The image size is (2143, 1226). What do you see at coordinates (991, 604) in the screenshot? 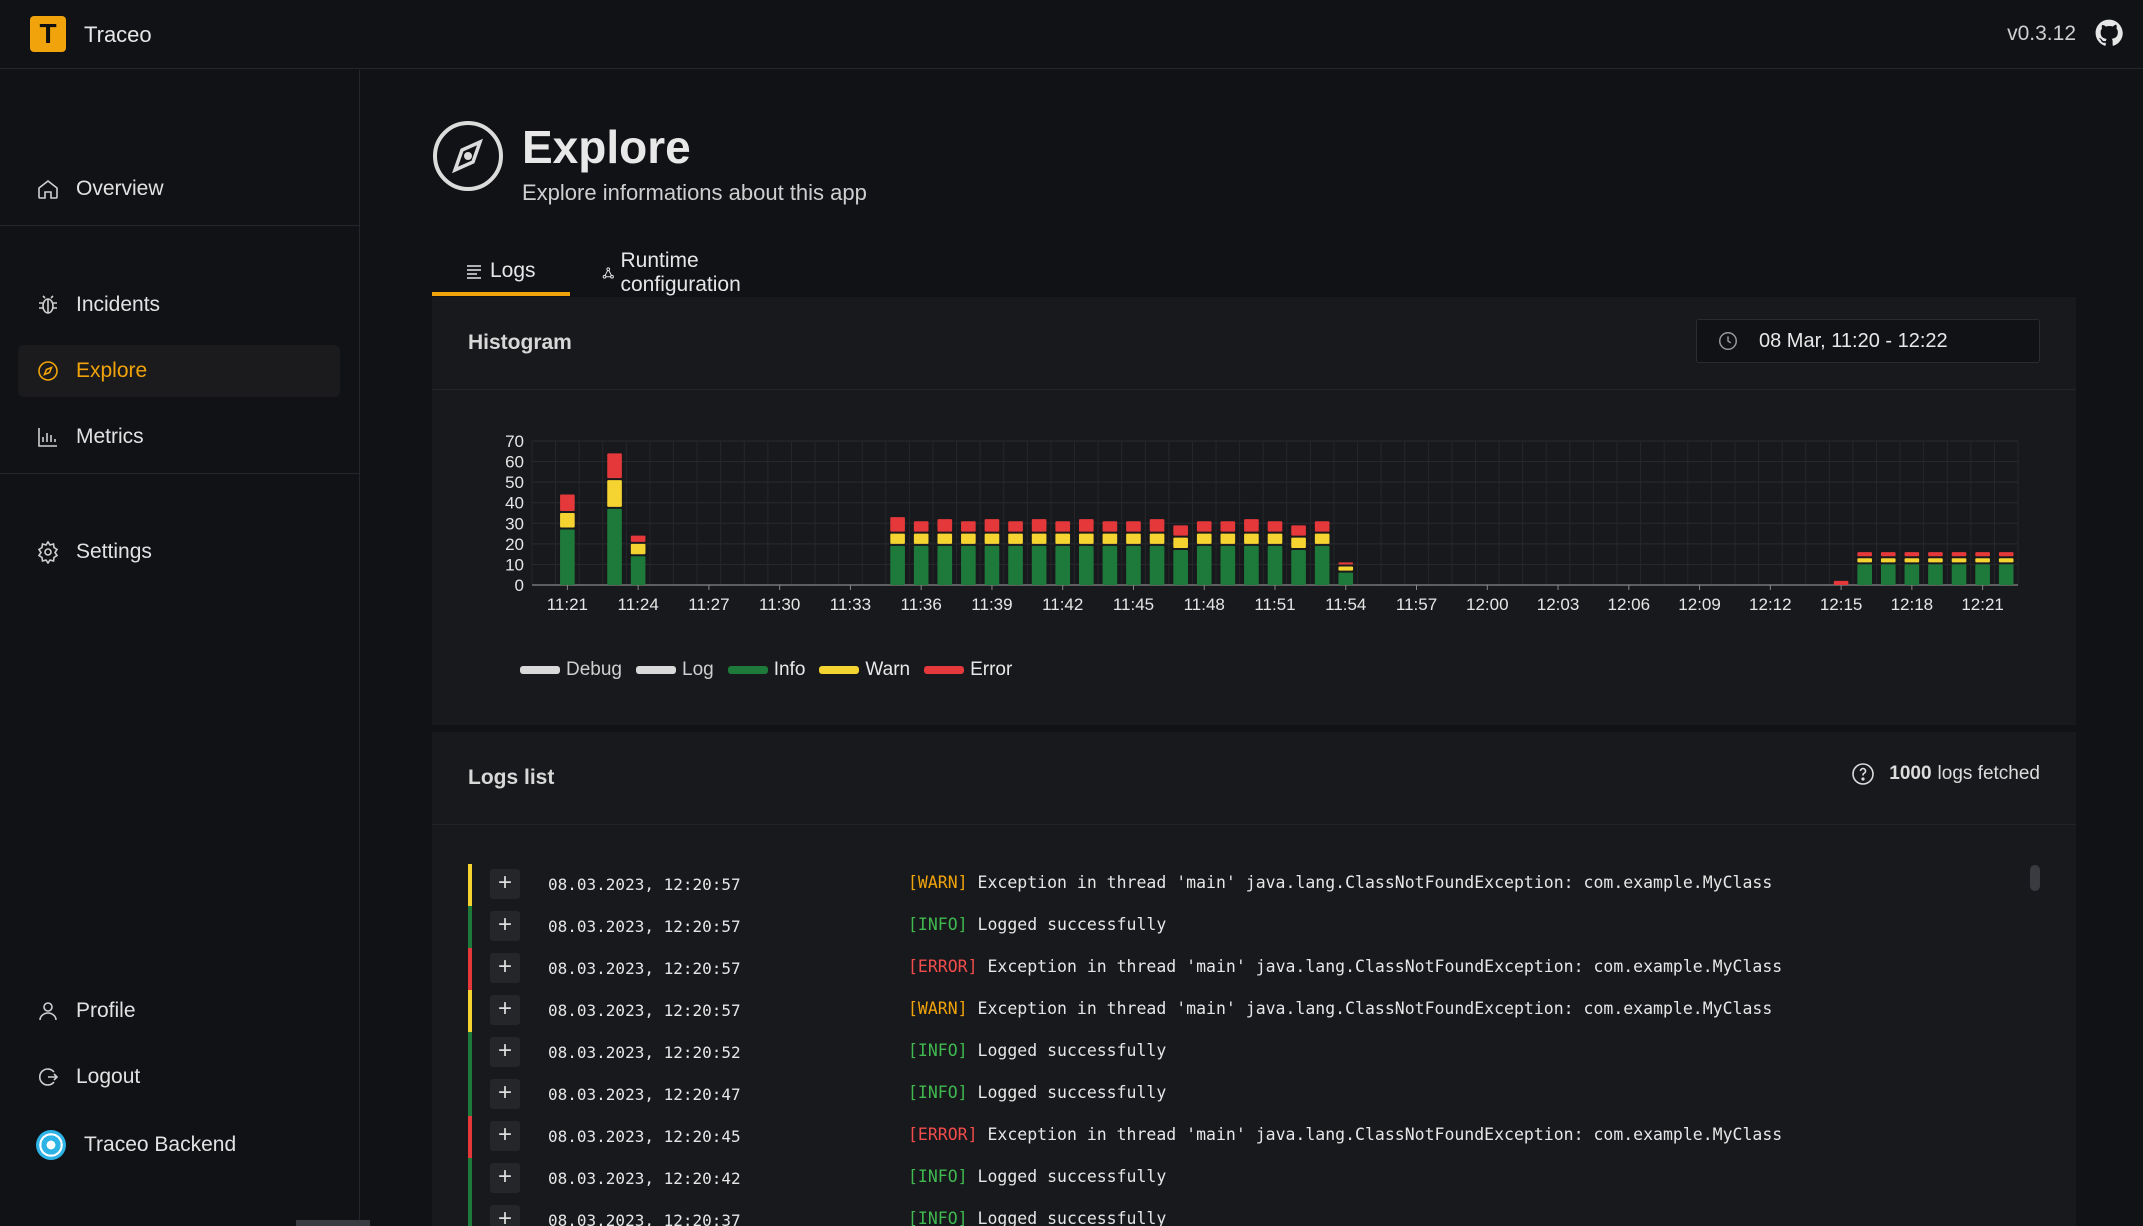
I see `x-tick-label: 11:39` at bounding box center [991, 604].